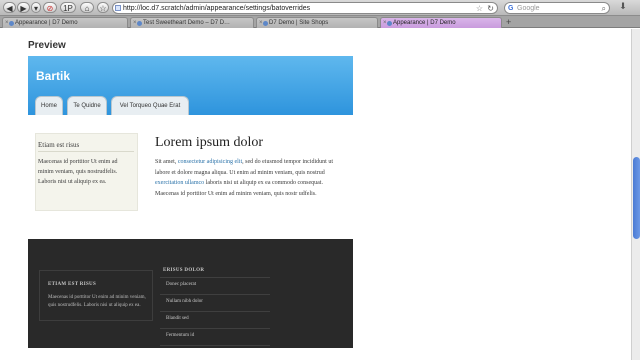 Image resolution: width=640 pixels, height=360 pixels. What do you see at coordinates (604, 8) in the screenshot?
I see `search-icon: ⌕` at bounding box center [604, 8].